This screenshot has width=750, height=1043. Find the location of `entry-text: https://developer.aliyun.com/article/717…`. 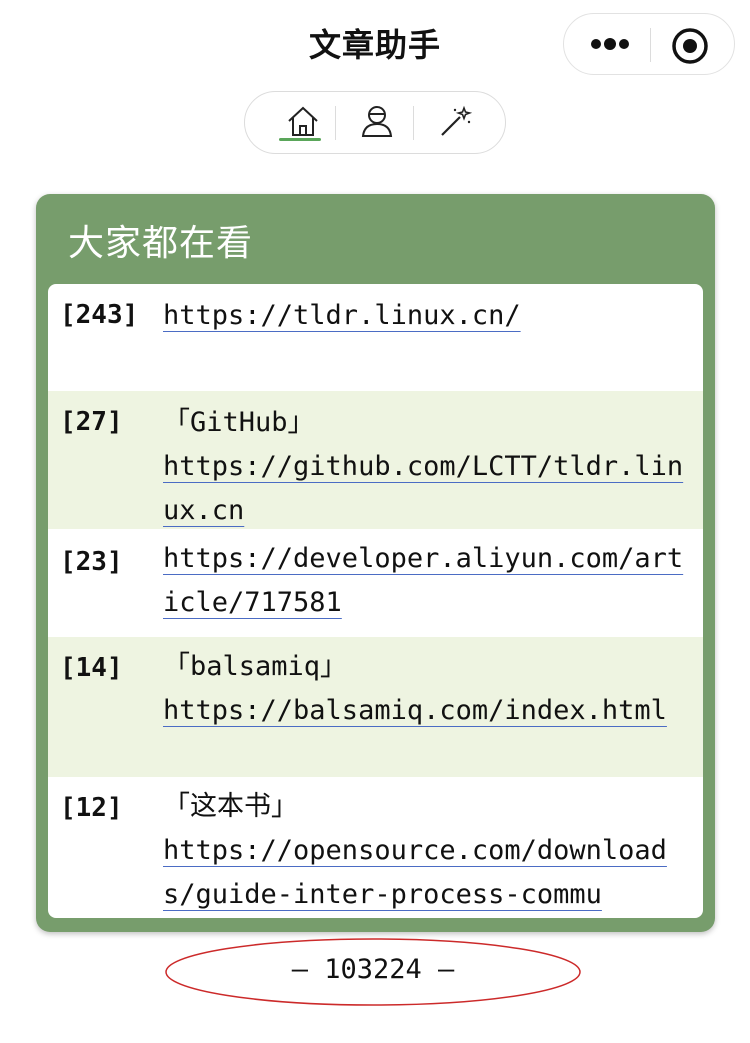

entry-text: https://developer.aliyun.com/article/717… is located at coordinates (427, 581).